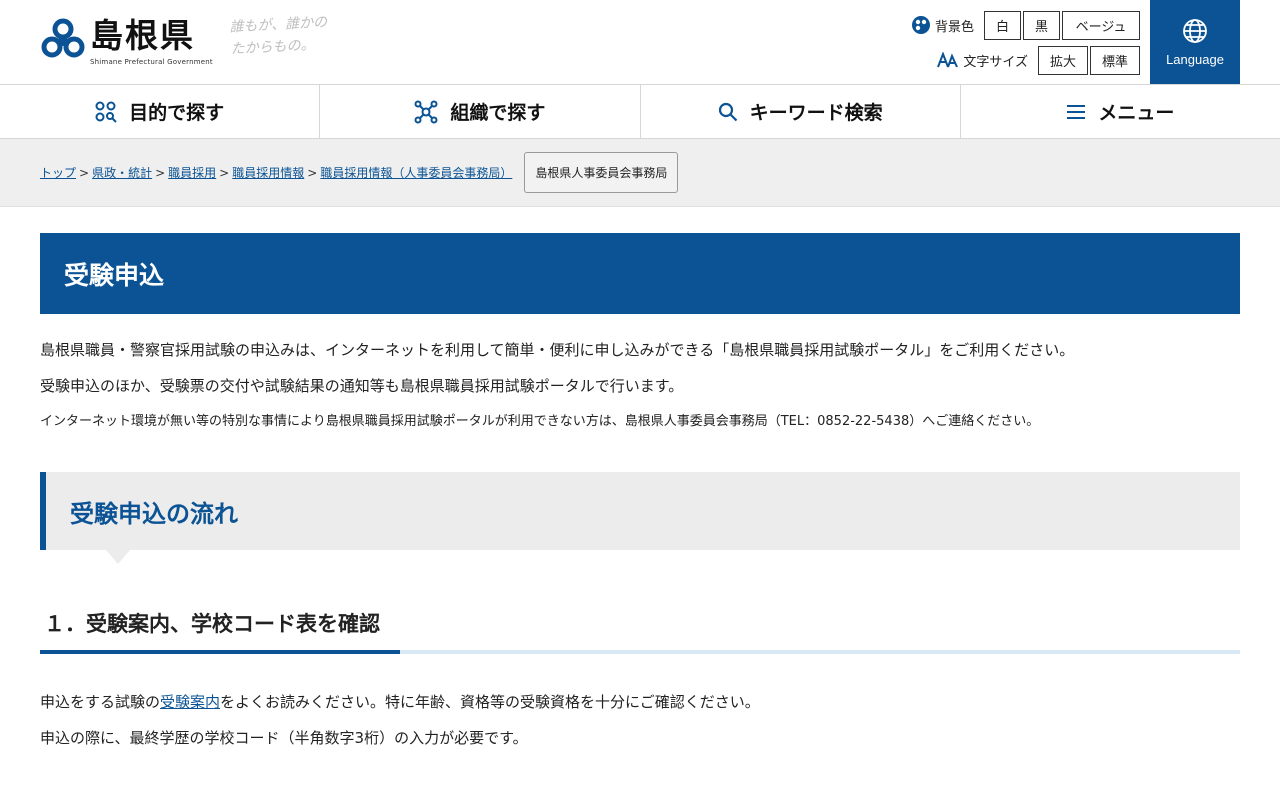 The height and width of the screenshot is (800, 1280). I want to click on nav-label: 目的で探す, so click(177, 113).